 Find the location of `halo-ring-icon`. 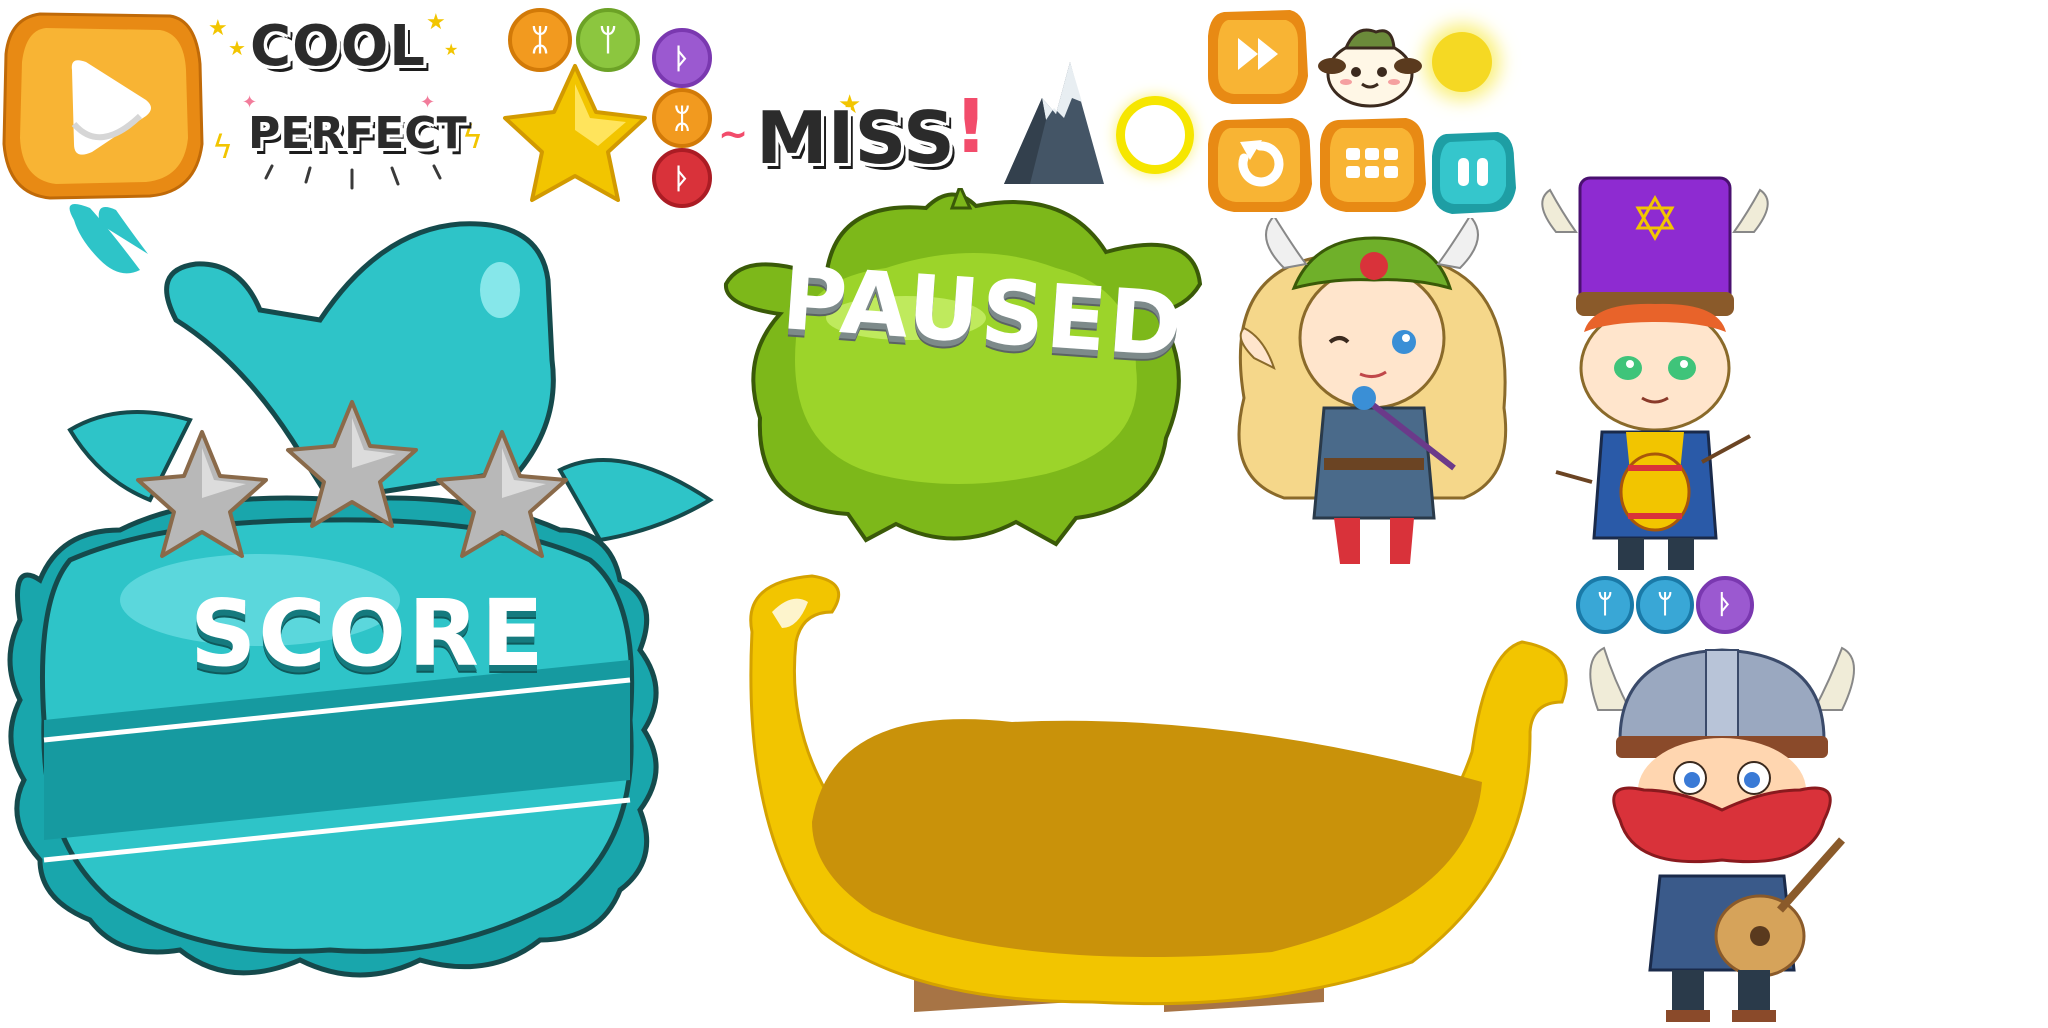

halo-ring-icon is located at coordinates (1155, 135).